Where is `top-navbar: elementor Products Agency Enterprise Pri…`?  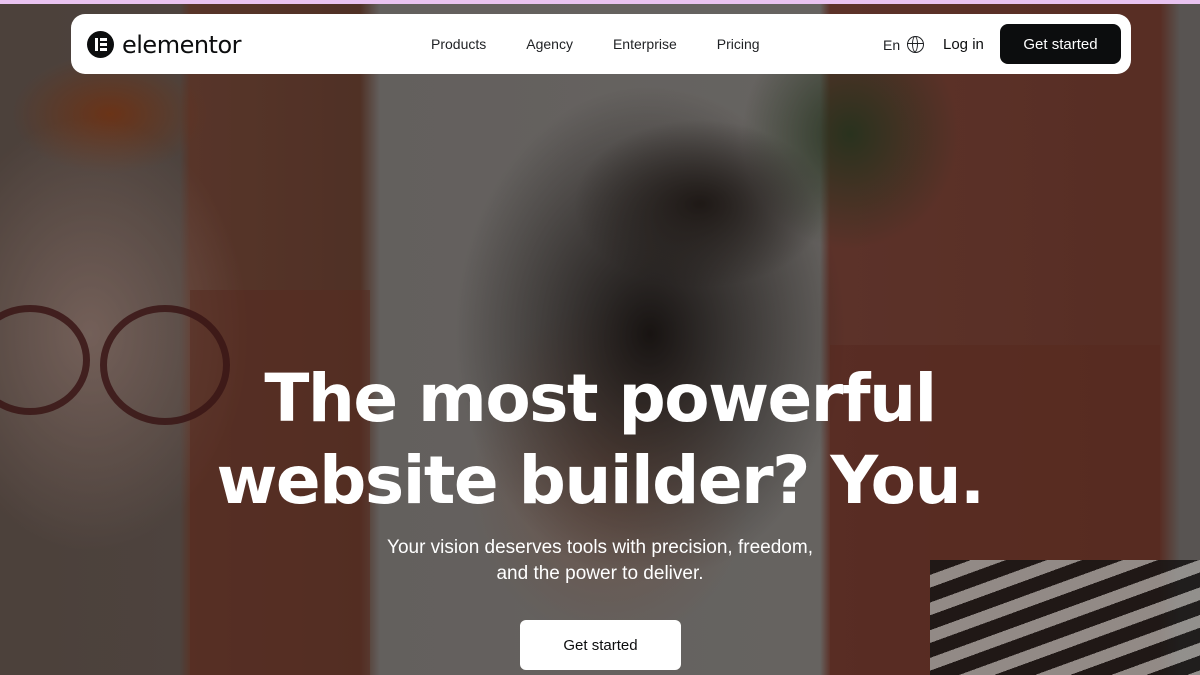
top-navbar: elementor Products Agency Enterprise Pri… is located at coordinates (601, 44).